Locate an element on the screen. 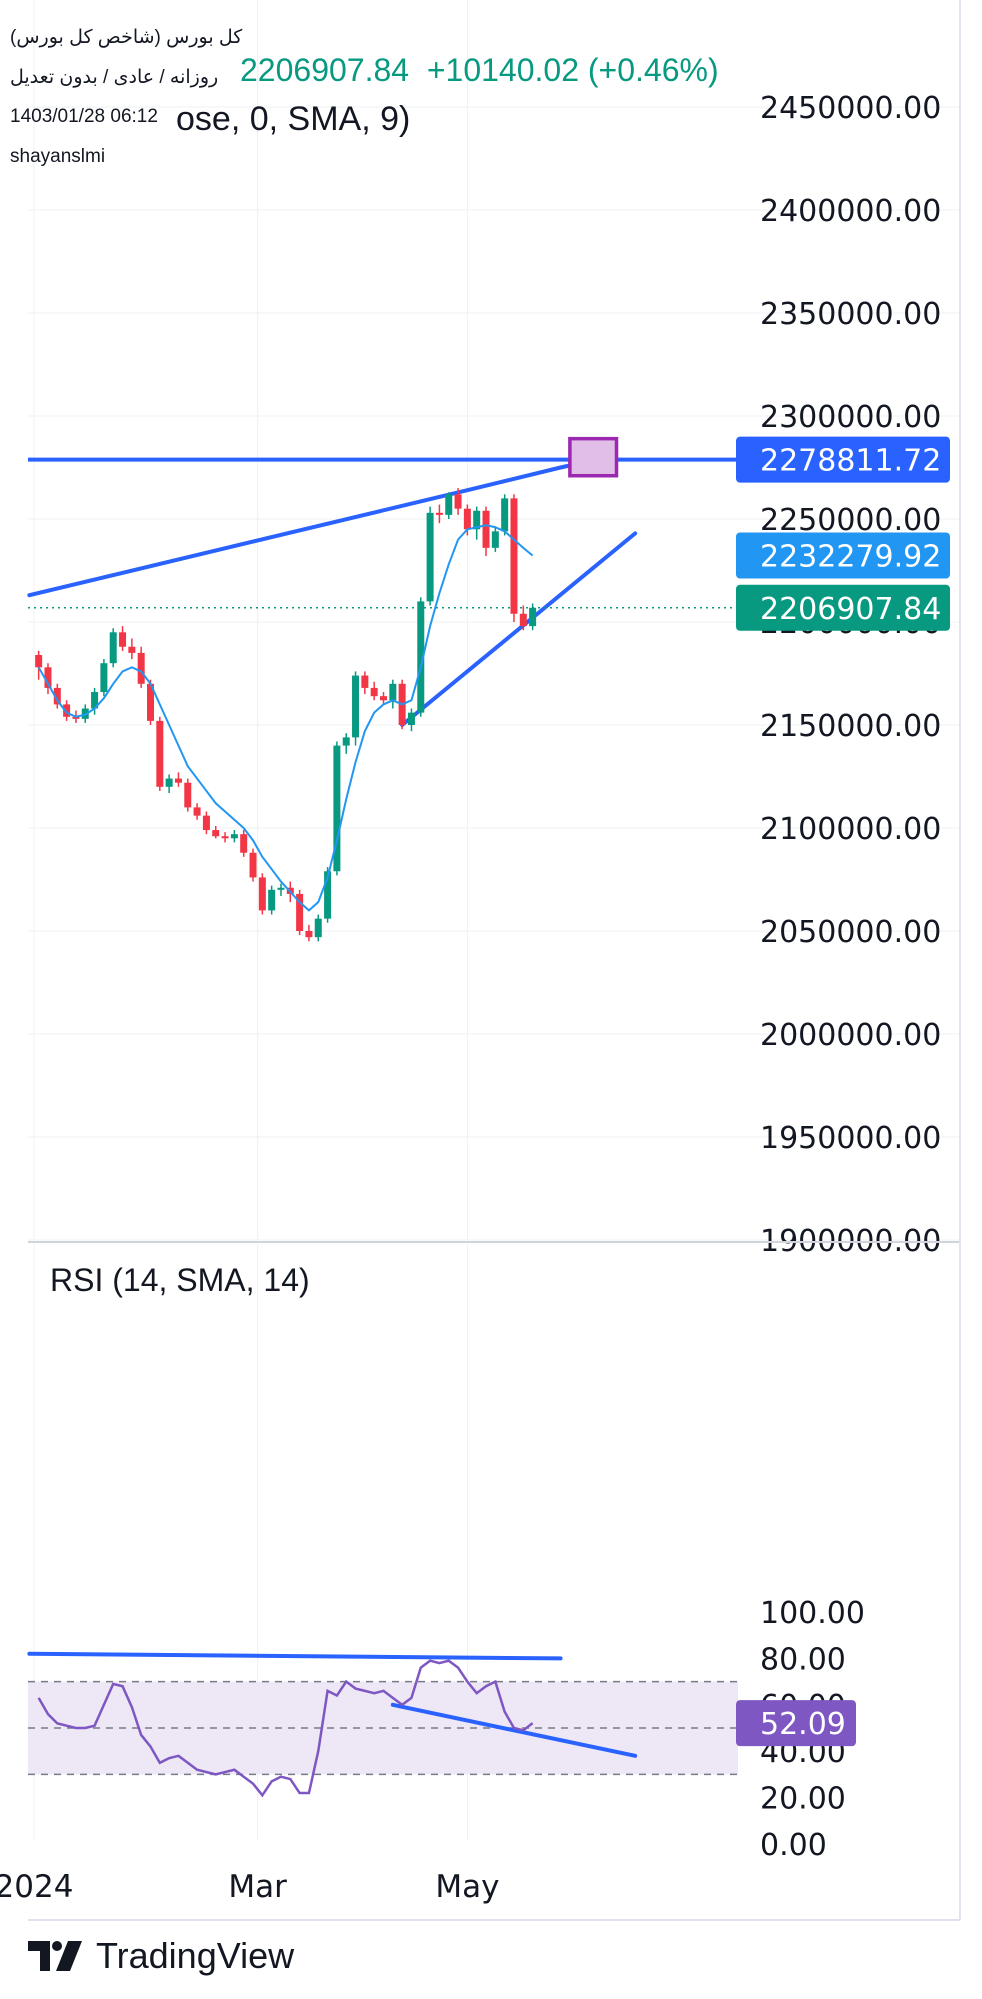 The height and width of the screenshot is (1999, 982). price-axis-label: 2206907.84 is located at coordinates (850, 609).